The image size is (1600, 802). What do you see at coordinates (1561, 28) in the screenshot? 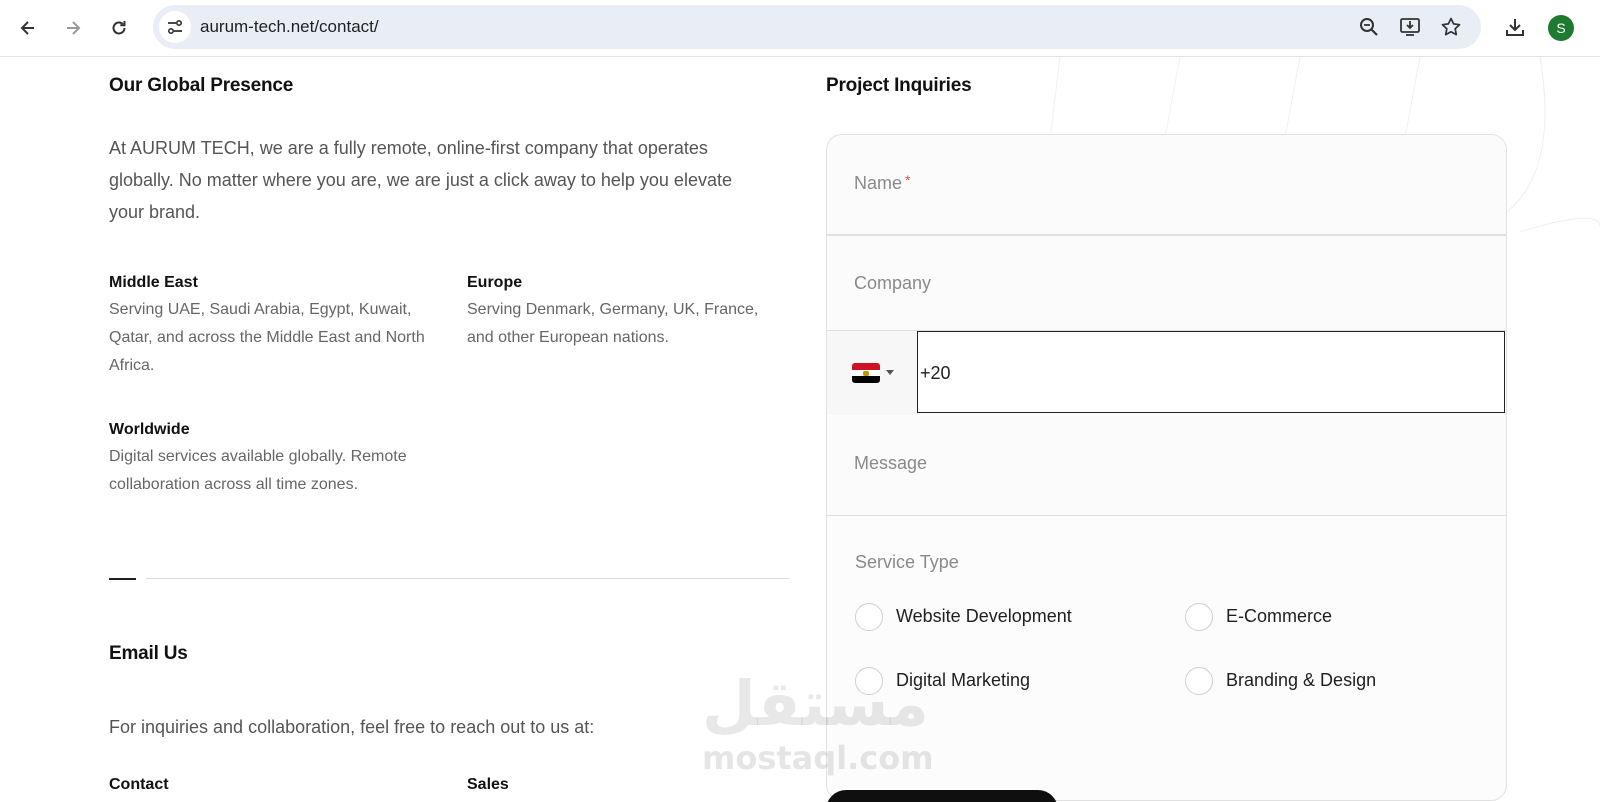
I see `profile-avatar: S` at bounding box center [1561, 28].